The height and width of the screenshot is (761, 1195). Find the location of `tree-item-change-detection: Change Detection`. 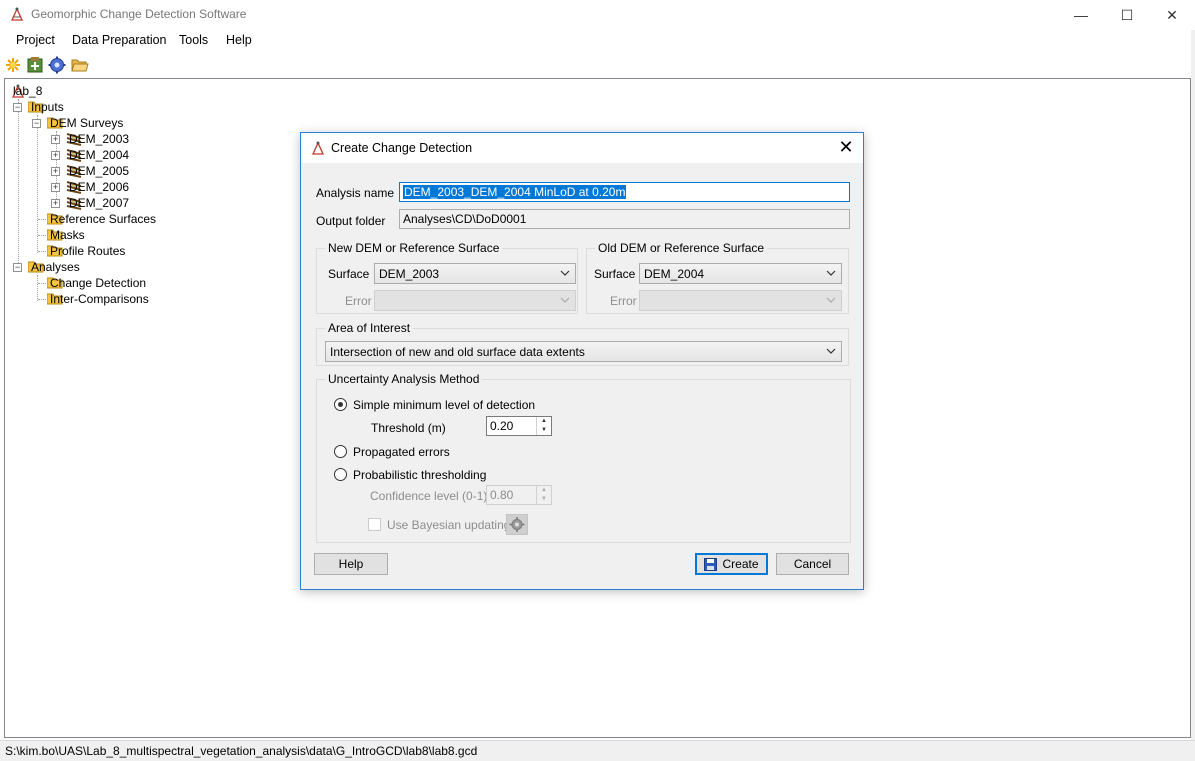

tree-item-change-detection: Change Detection is located at coordinates (96, 283).